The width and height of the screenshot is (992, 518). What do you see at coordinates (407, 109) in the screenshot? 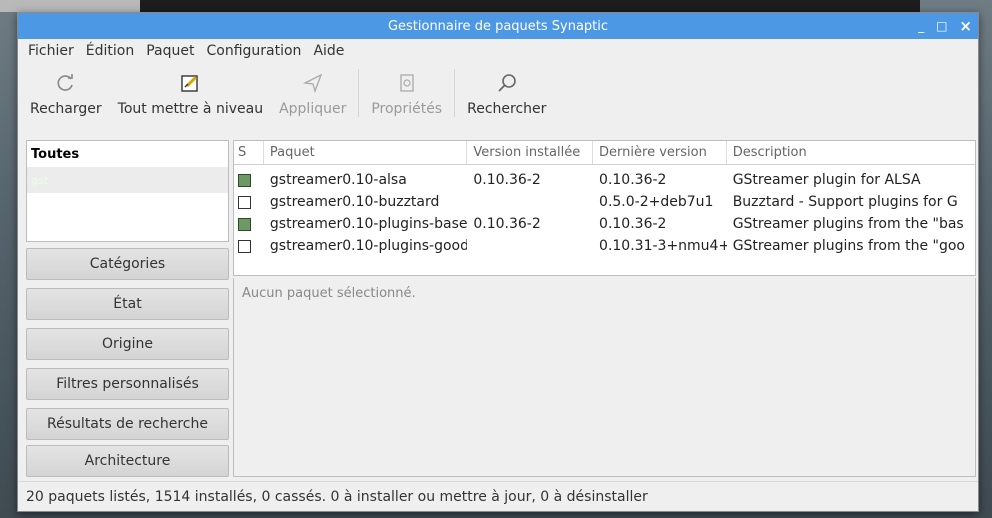
I see `properties-label: Propriétés` at bounding box center [407, 109].